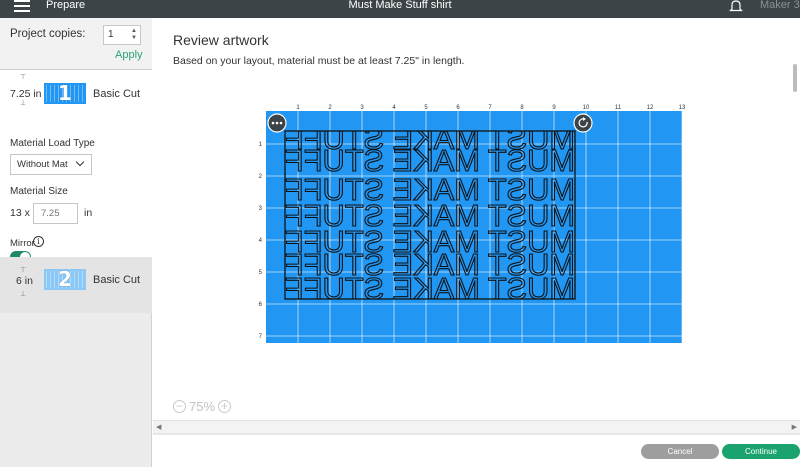 The image size is (800, 467). I want to click on zoom-control: −75% +, so click(202, 406).